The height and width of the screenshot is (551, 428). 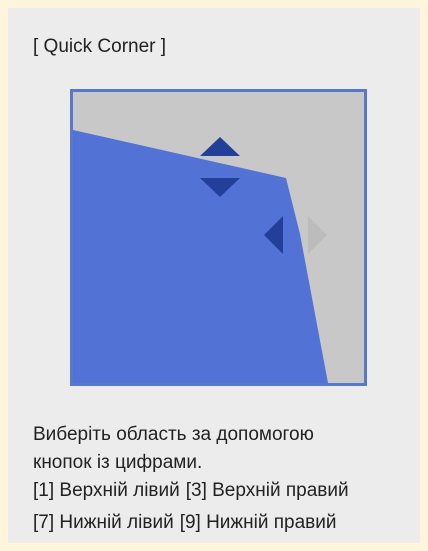 What do you see at coordinates (267, 490) in the screenshot?
I see `legend-upper-right: [3] Верхній правий` at bounding box center [267, 490].